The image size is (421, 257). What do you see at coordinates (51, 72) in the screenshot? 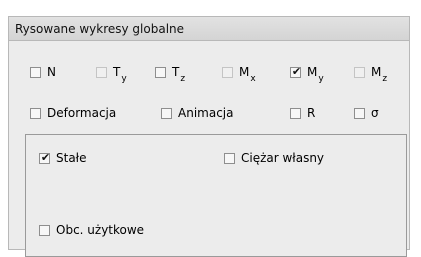
I see `checkbox-label: N` at bounding box center [51, 72].